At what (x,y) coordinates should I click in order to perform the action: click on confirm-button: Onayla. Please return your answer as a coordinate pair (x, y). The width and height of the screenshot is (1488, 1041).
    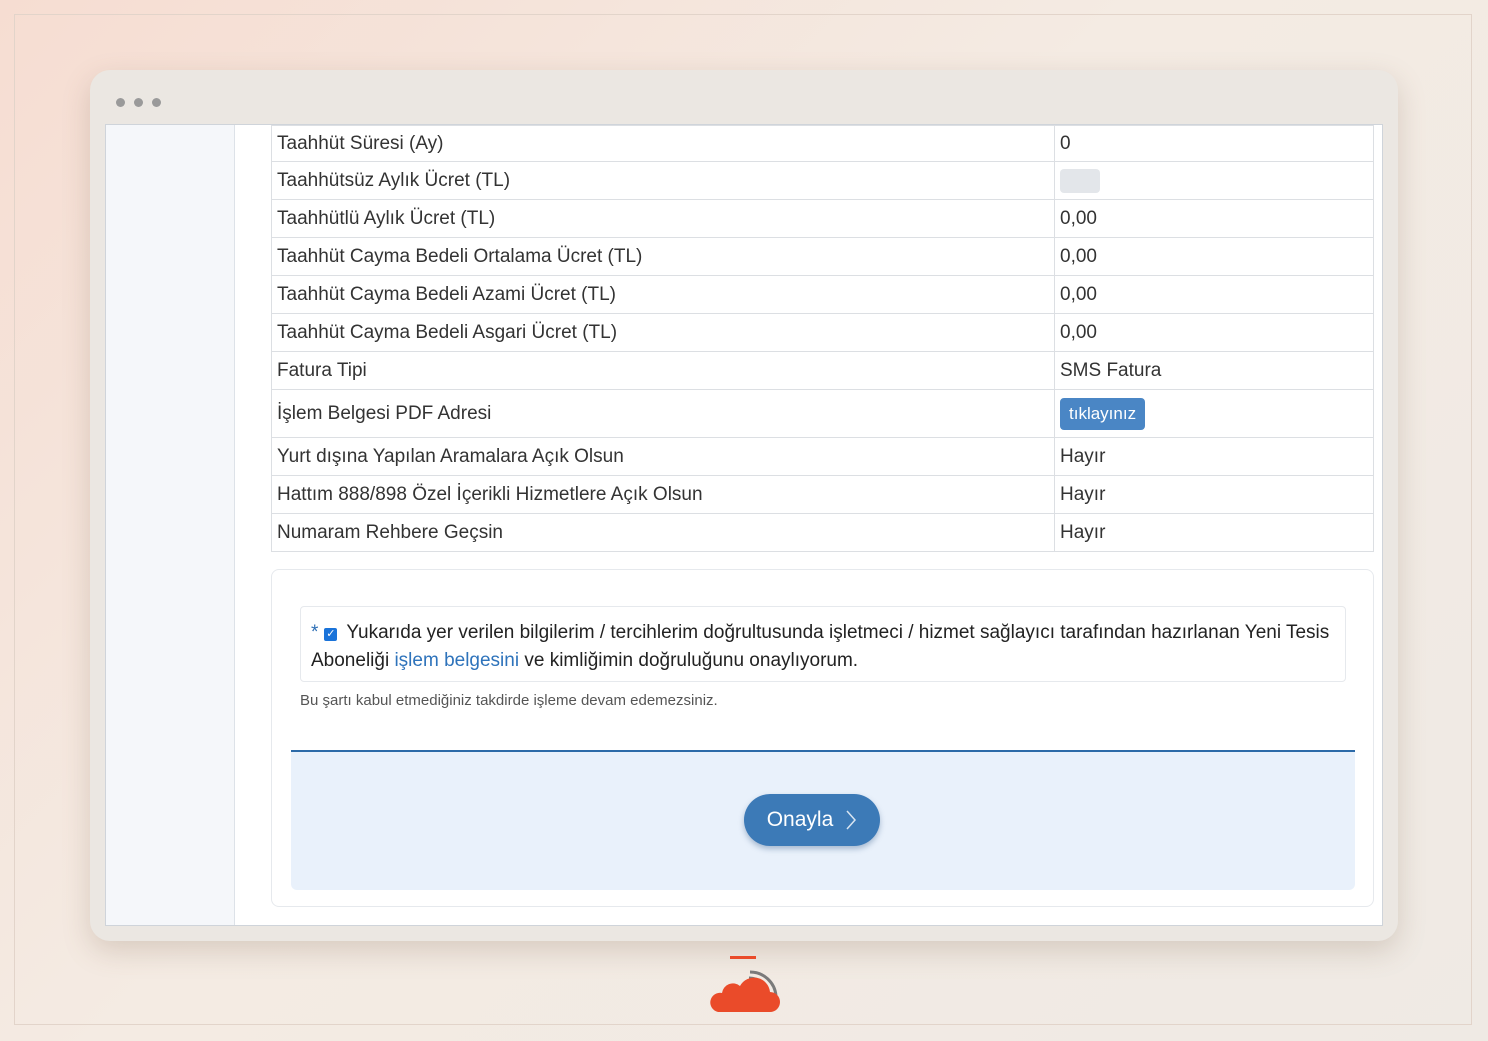
    Looking at the image, I should click on (812, 820).